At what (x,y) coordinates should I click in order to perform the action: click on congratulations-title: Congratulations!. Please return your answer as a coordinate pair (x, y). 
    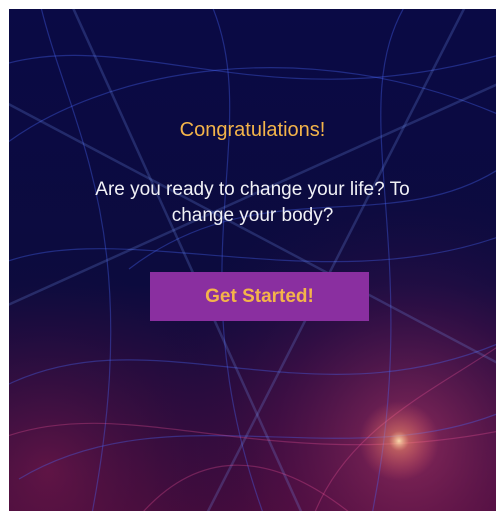
    Looking at the image, I should click on (252, 130).